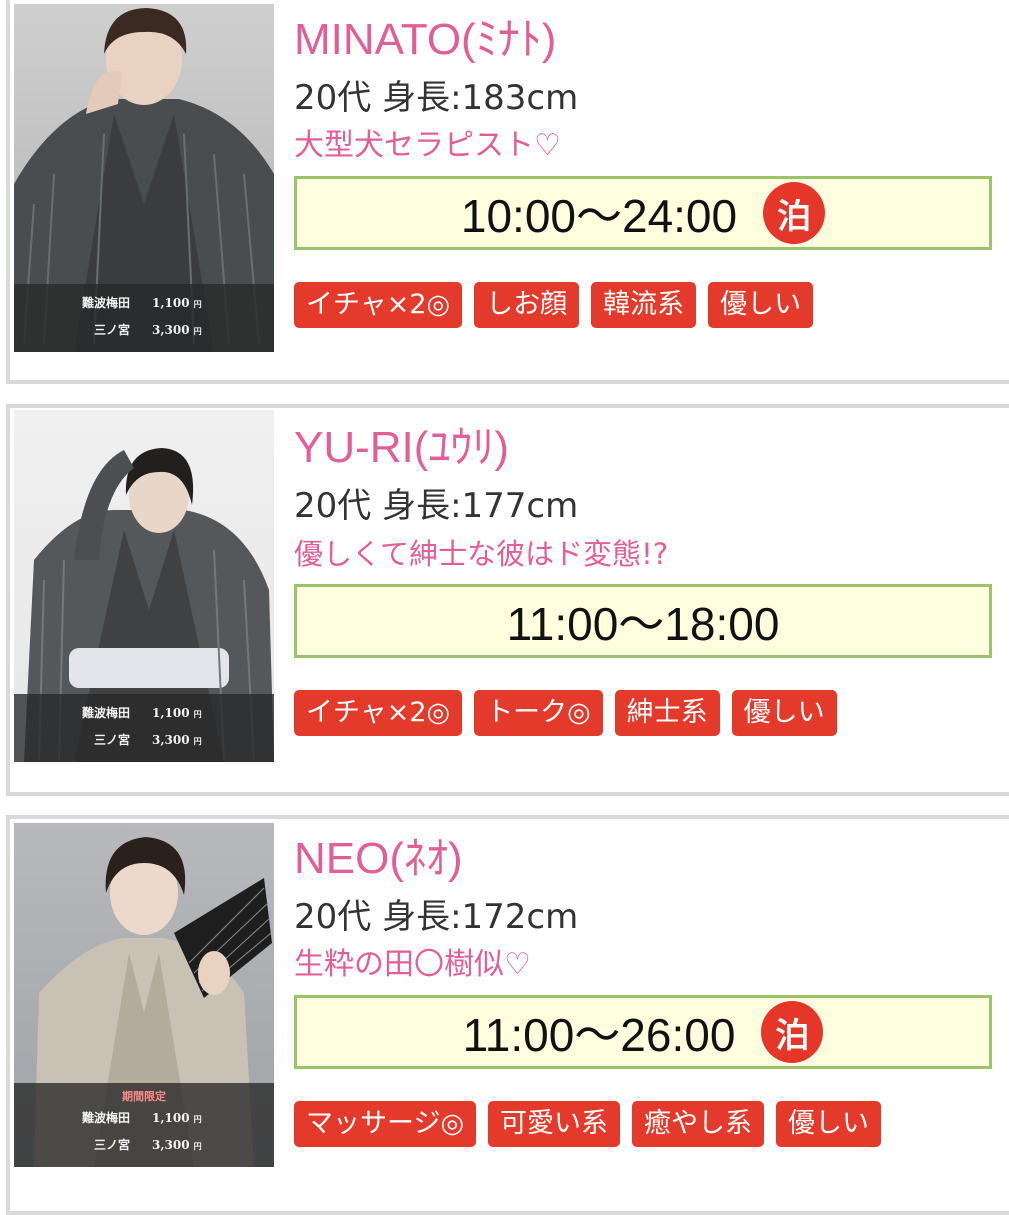 Image resolution: width=1009 pixels, height=1215 pixels. Describe the element at coordinates (527, 305) in the screenshot. I see `tag: しお顔` at that location.